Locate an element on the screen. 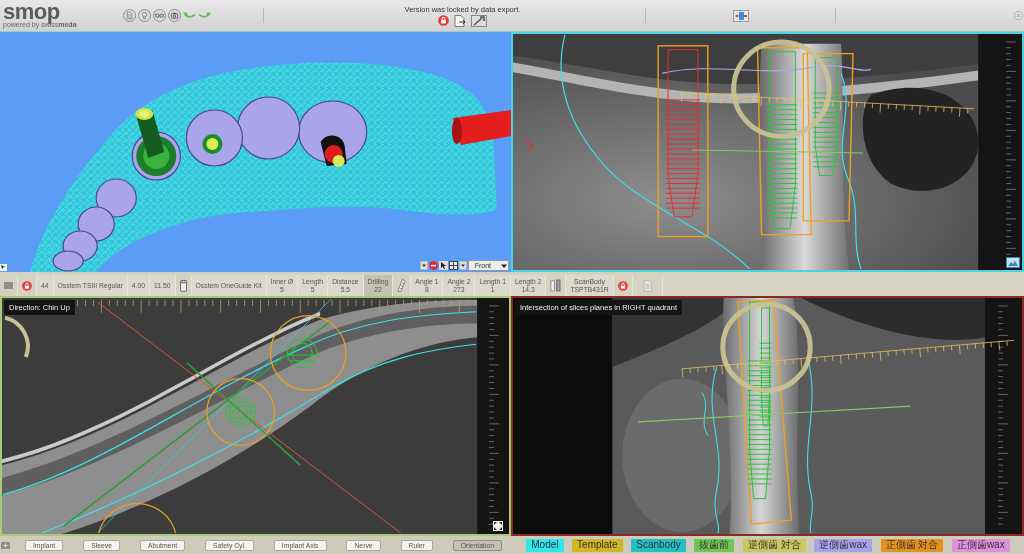  close-icon is located at coordinates (1018, 15).